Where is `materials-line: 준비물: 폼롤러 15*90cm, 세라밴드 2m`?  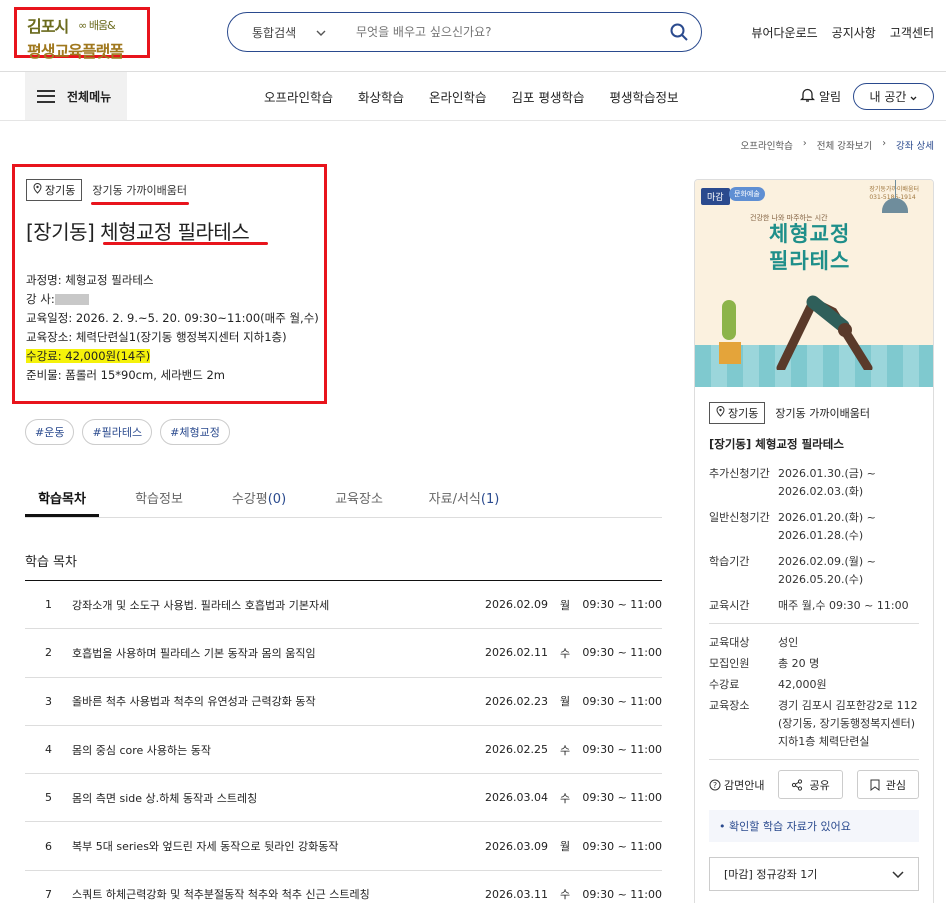 materials-line: 준비물: 폼롤러 15*90cm, 세라밴드 2m is located at coordinates (126, 375).